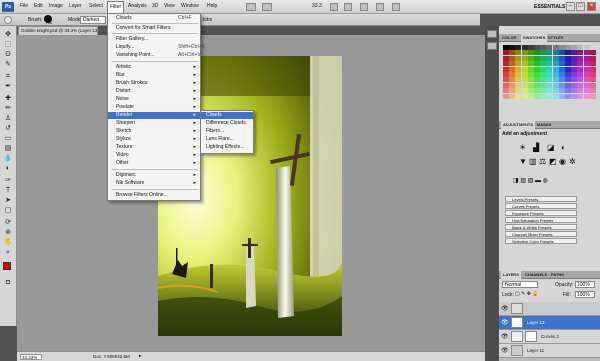  What do you see at coordinates (541, 234) in the screenshot?
I see `preset-channel-mixer: Channel Mixer Presets` at bounding box center [541, 234].